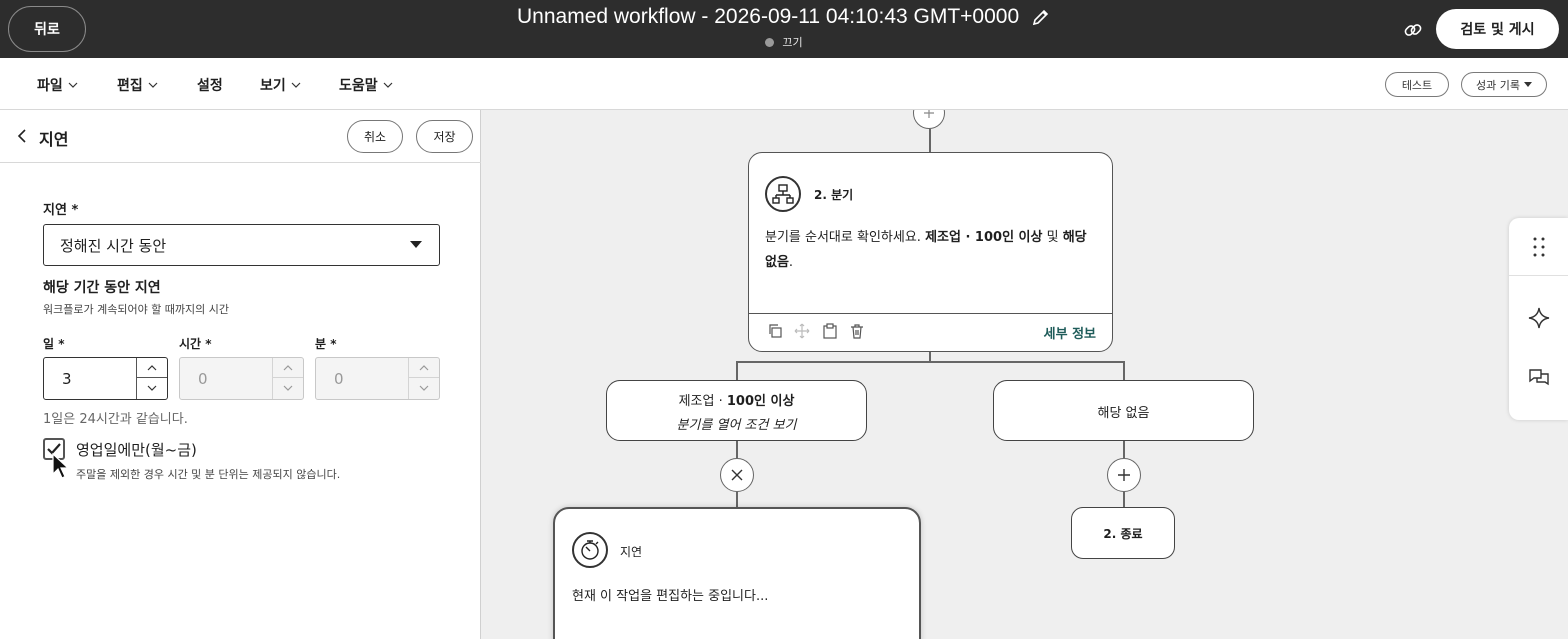 This screenshot has width=1568, height=639. What do you see at coordinates (775, 331) in the screenshot?
I see `copy-icon` at bounding box center [775, 331].